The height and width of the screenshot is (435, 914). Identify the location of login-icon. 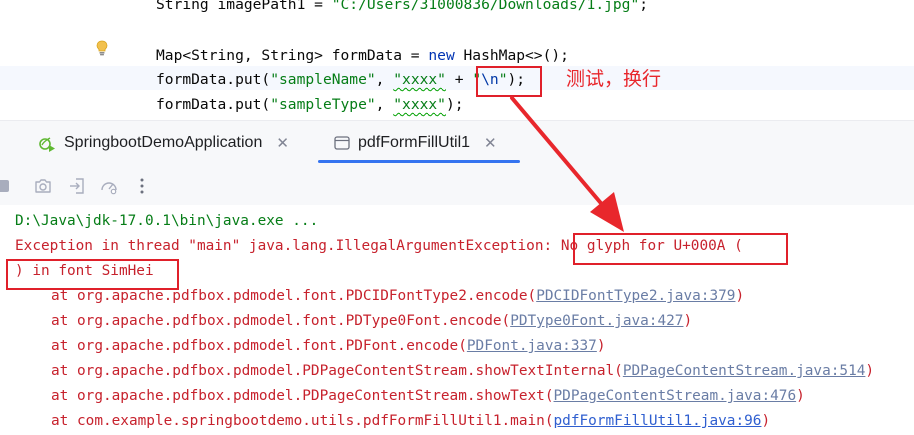
(77, 186).